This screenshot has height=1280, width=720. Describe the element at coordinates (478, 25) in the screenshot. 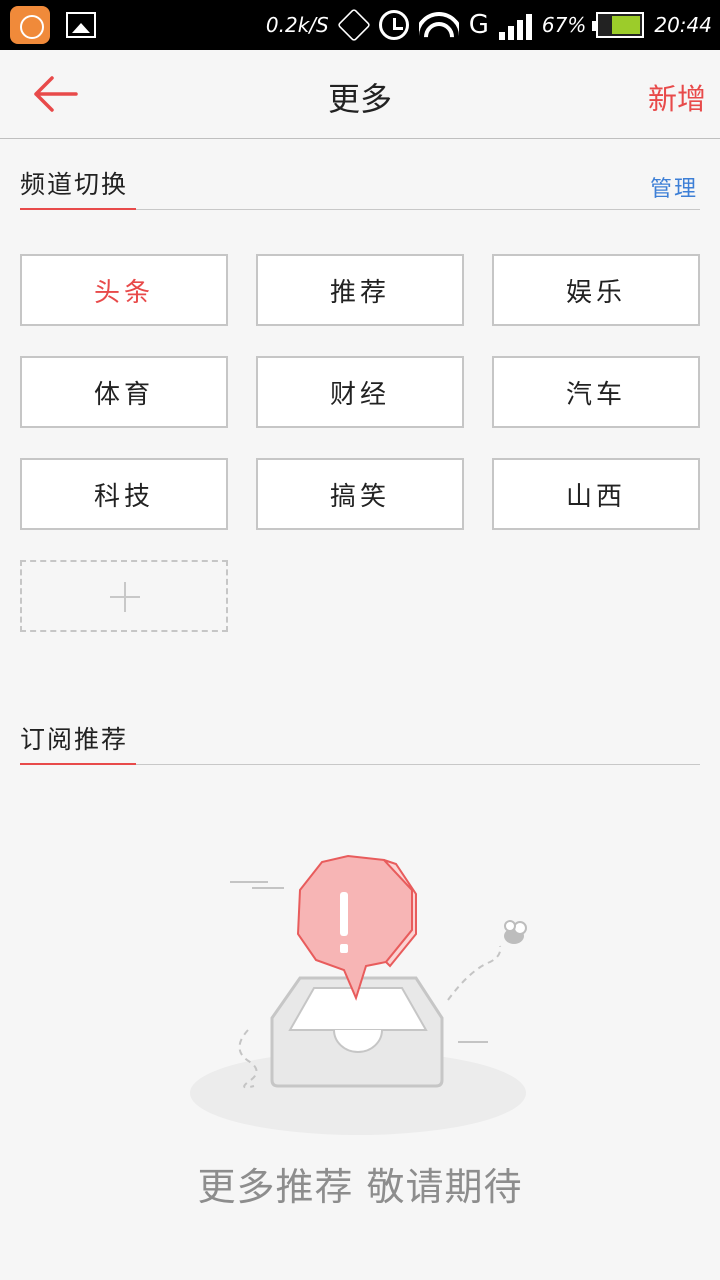

I see `network-type: G` at that location.